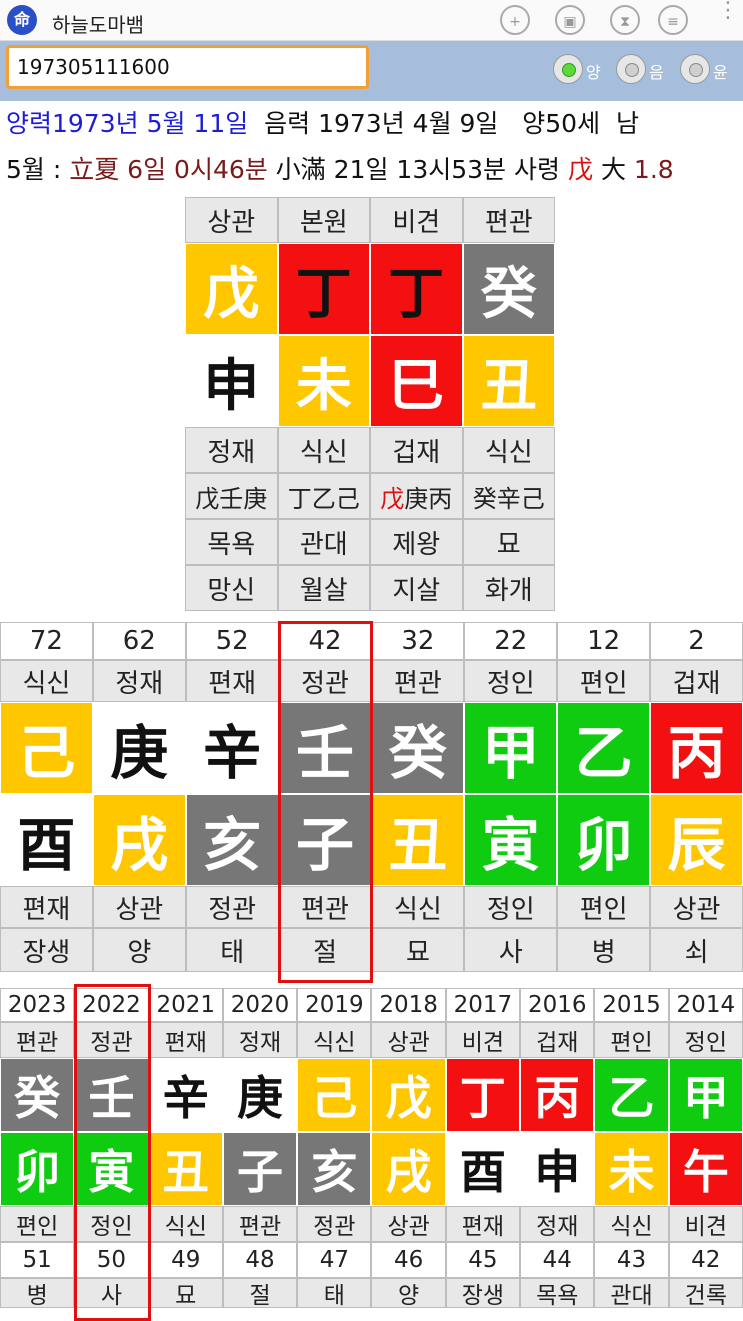 This screenshot has height=1321, width=743. I want to click on daeun-branch: 卯, so click(604, 840).